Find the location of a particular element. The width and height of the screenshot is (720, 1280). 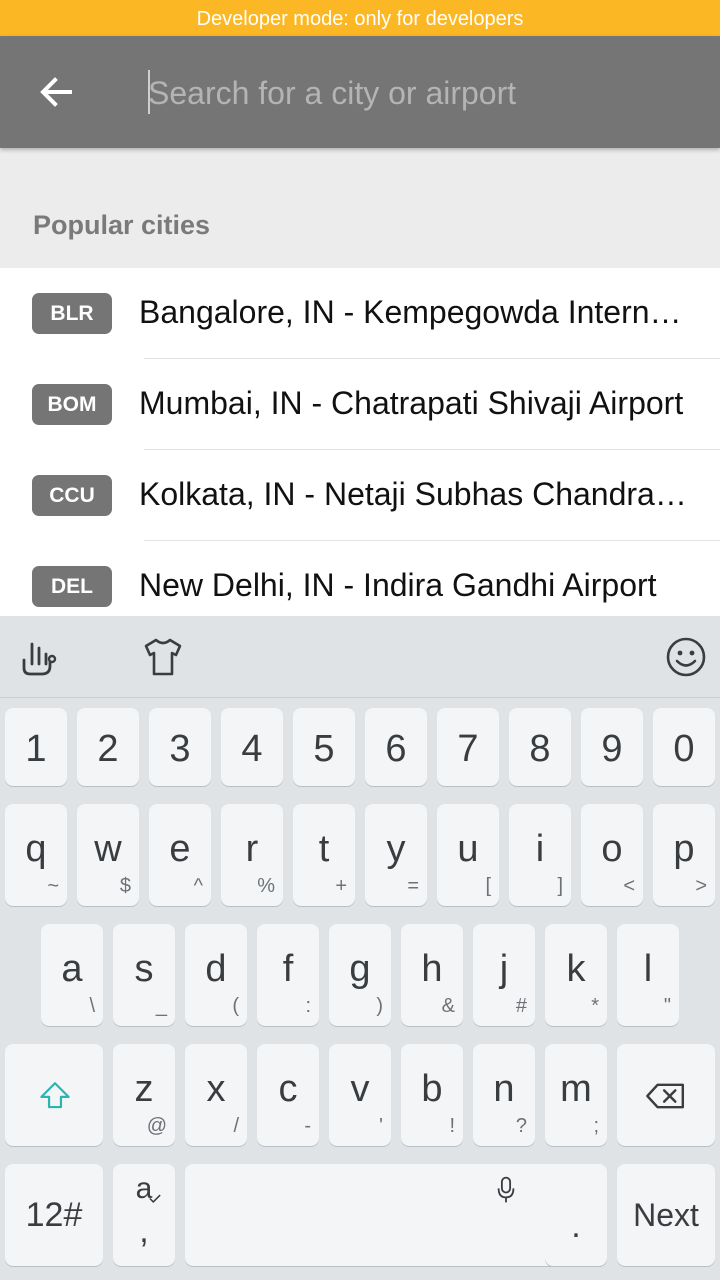

key-q: q ~ is located at coordinates (36, 855).